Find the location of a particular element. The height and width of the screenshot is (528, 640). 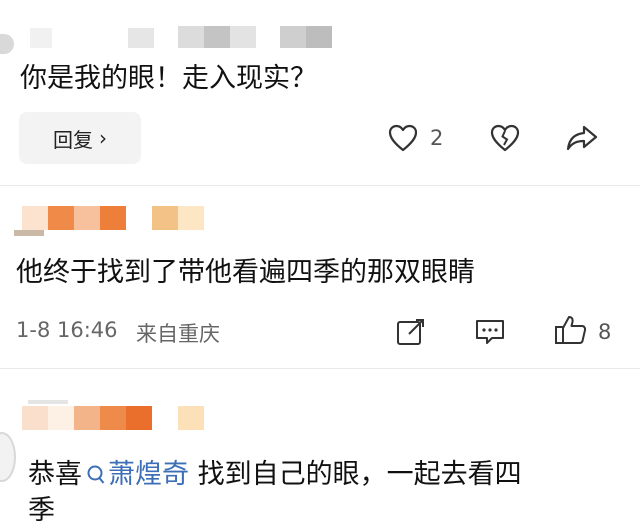

comment-text: 你是我的眼！走入现实？ is located at coordinates (168, 78).